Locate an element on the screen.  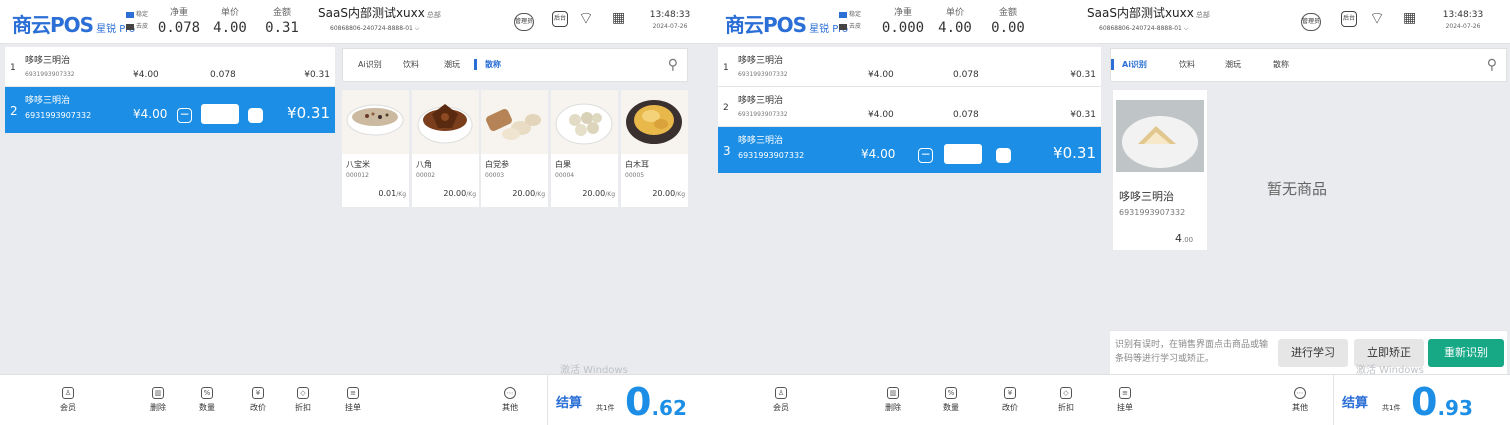
cart-row: 2 哆哆三明治 6931993907332 ¥4.00 0.078 ¥0.31 is located at coordinates (909, 107).